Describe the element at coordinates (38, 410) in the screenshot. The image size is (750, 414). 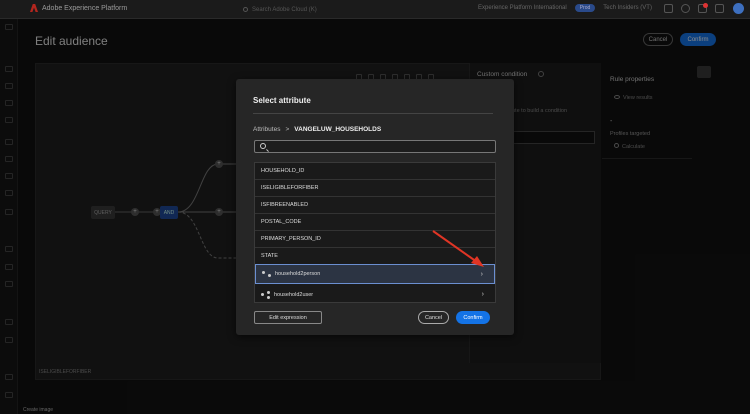
I see `footer-hint: Create image` at that location.